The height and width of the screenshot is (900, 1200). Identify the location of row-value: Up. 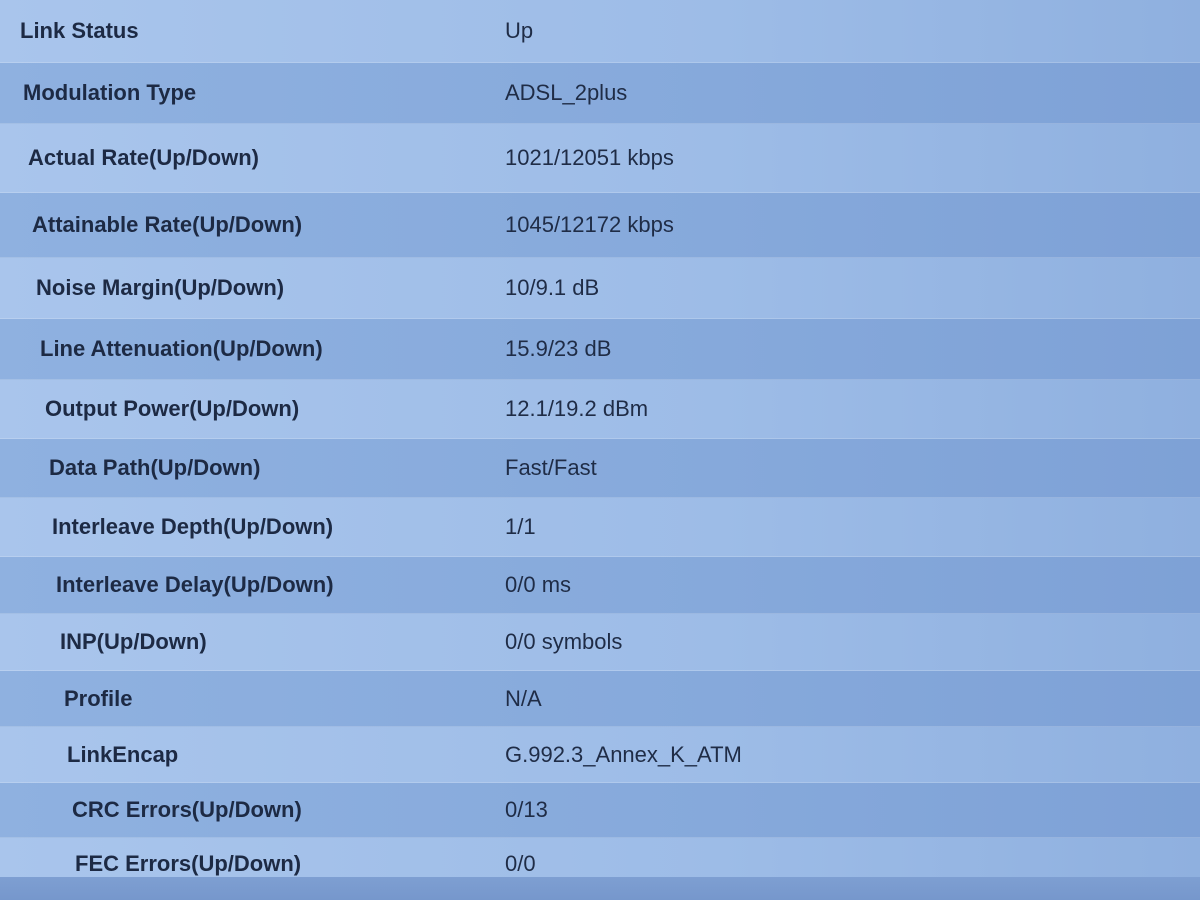
(519, 30).